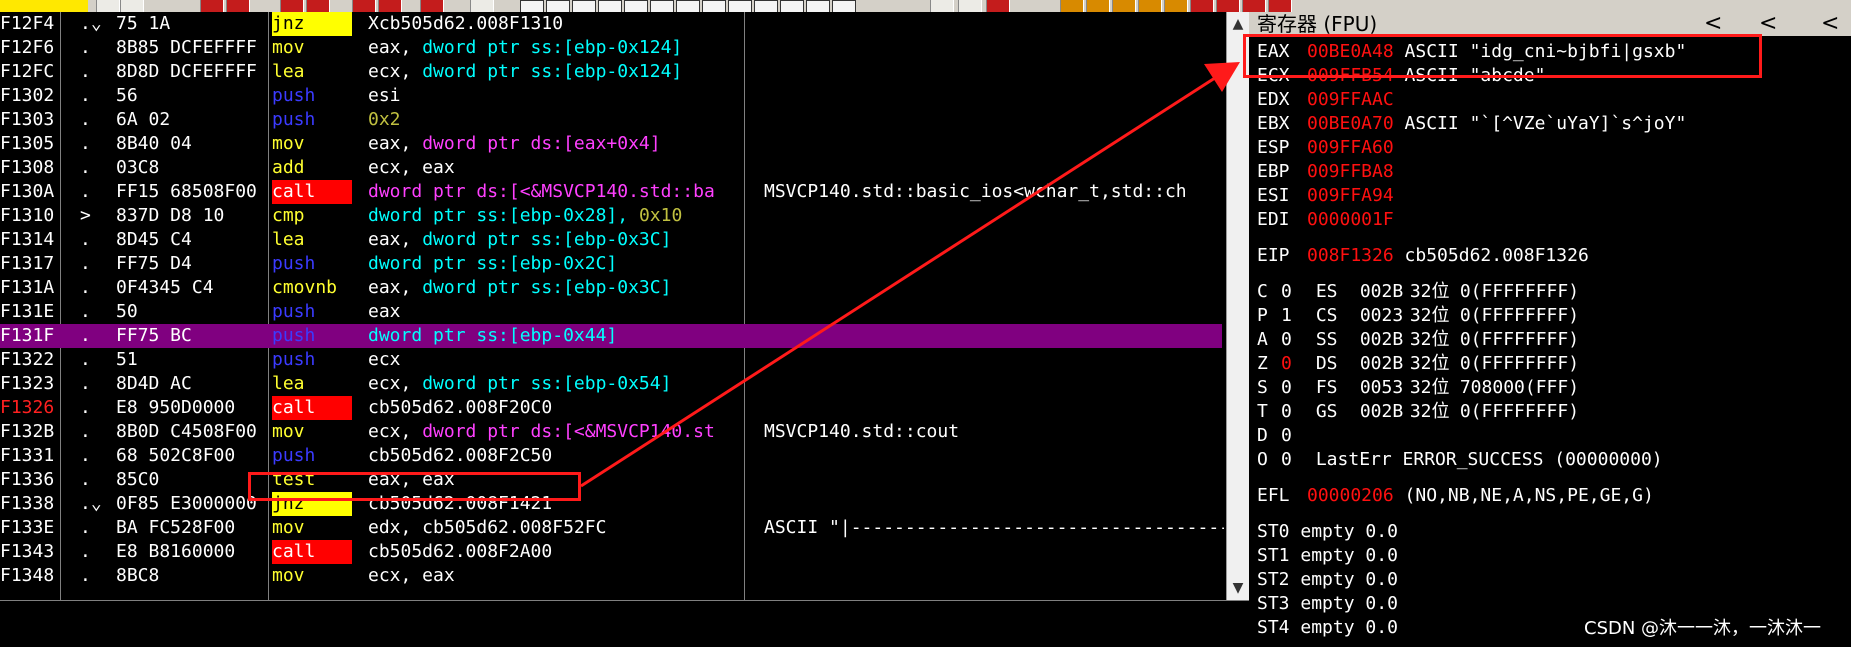 Image resolution: width=1851 pixels, height=647 pixels. I want to click on register-value: 00000206, so click(1350, 495).